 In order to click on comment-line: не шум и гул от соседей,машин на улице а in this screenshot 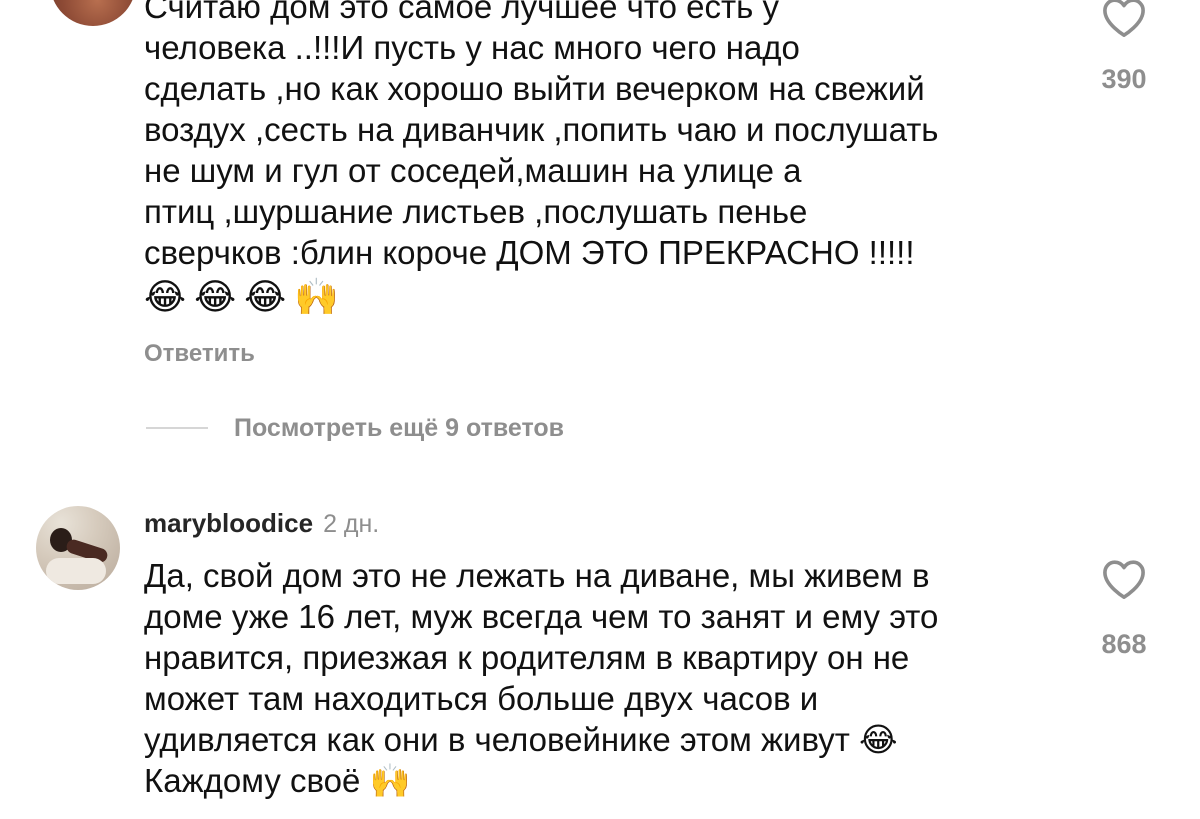, I will do `click(473, 170)`.